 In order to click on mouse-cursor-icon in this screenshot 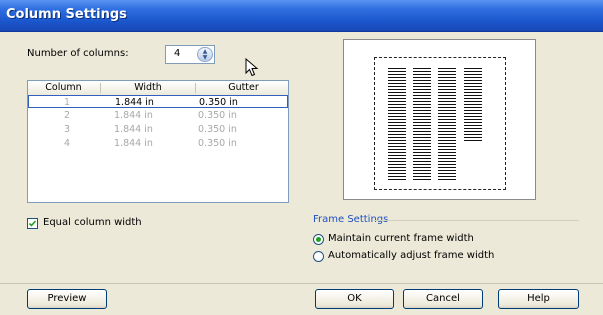, I will do `click(252, 67)`.